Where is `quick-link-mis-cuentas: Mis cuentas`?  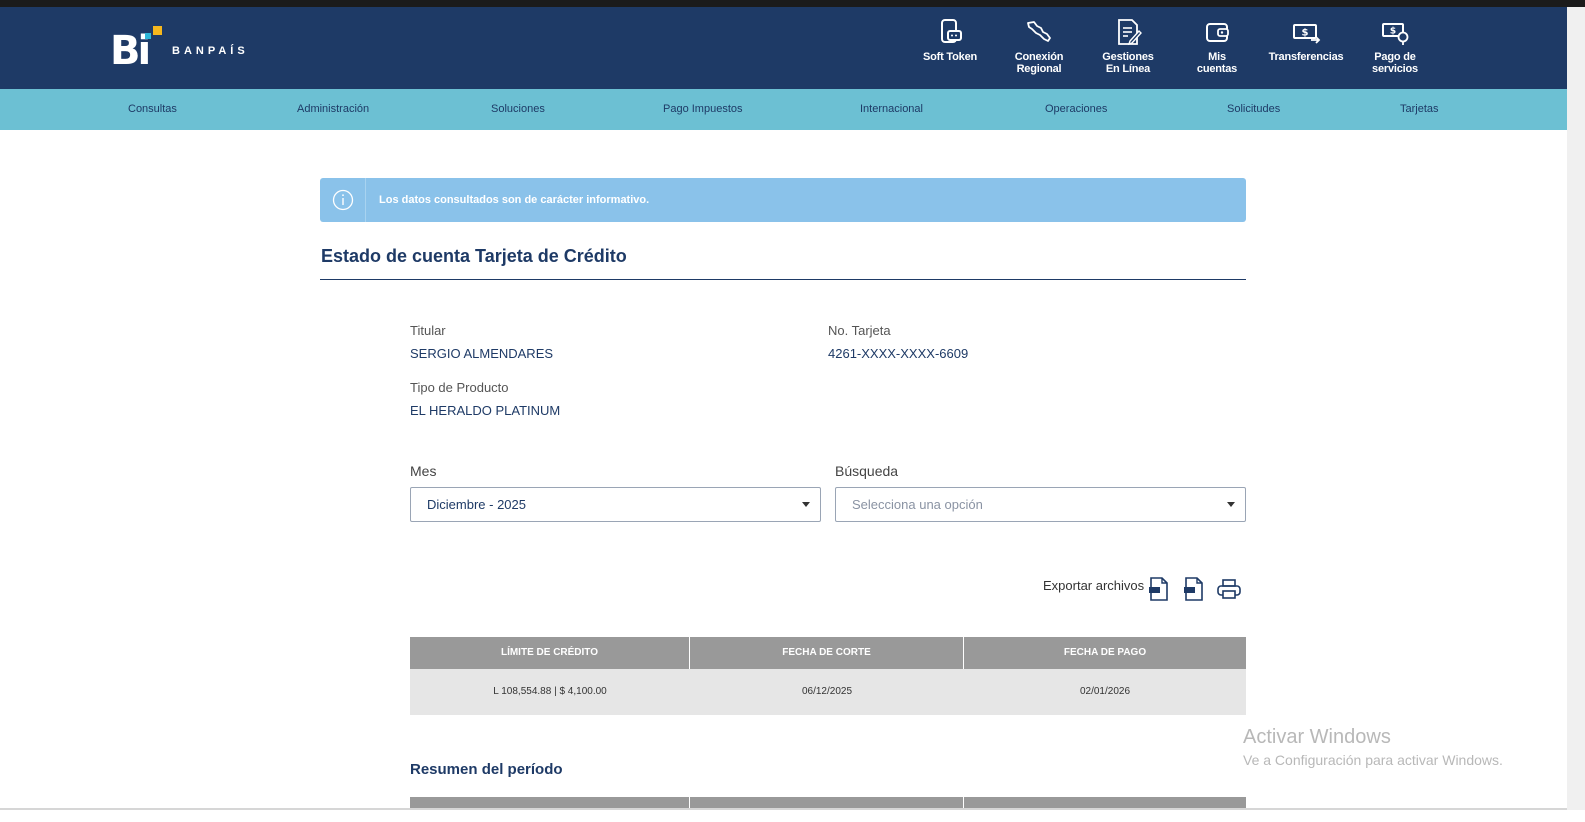
quick-link-mis-cuentas: Mis cuentas is located at coordinates (1217, 52).